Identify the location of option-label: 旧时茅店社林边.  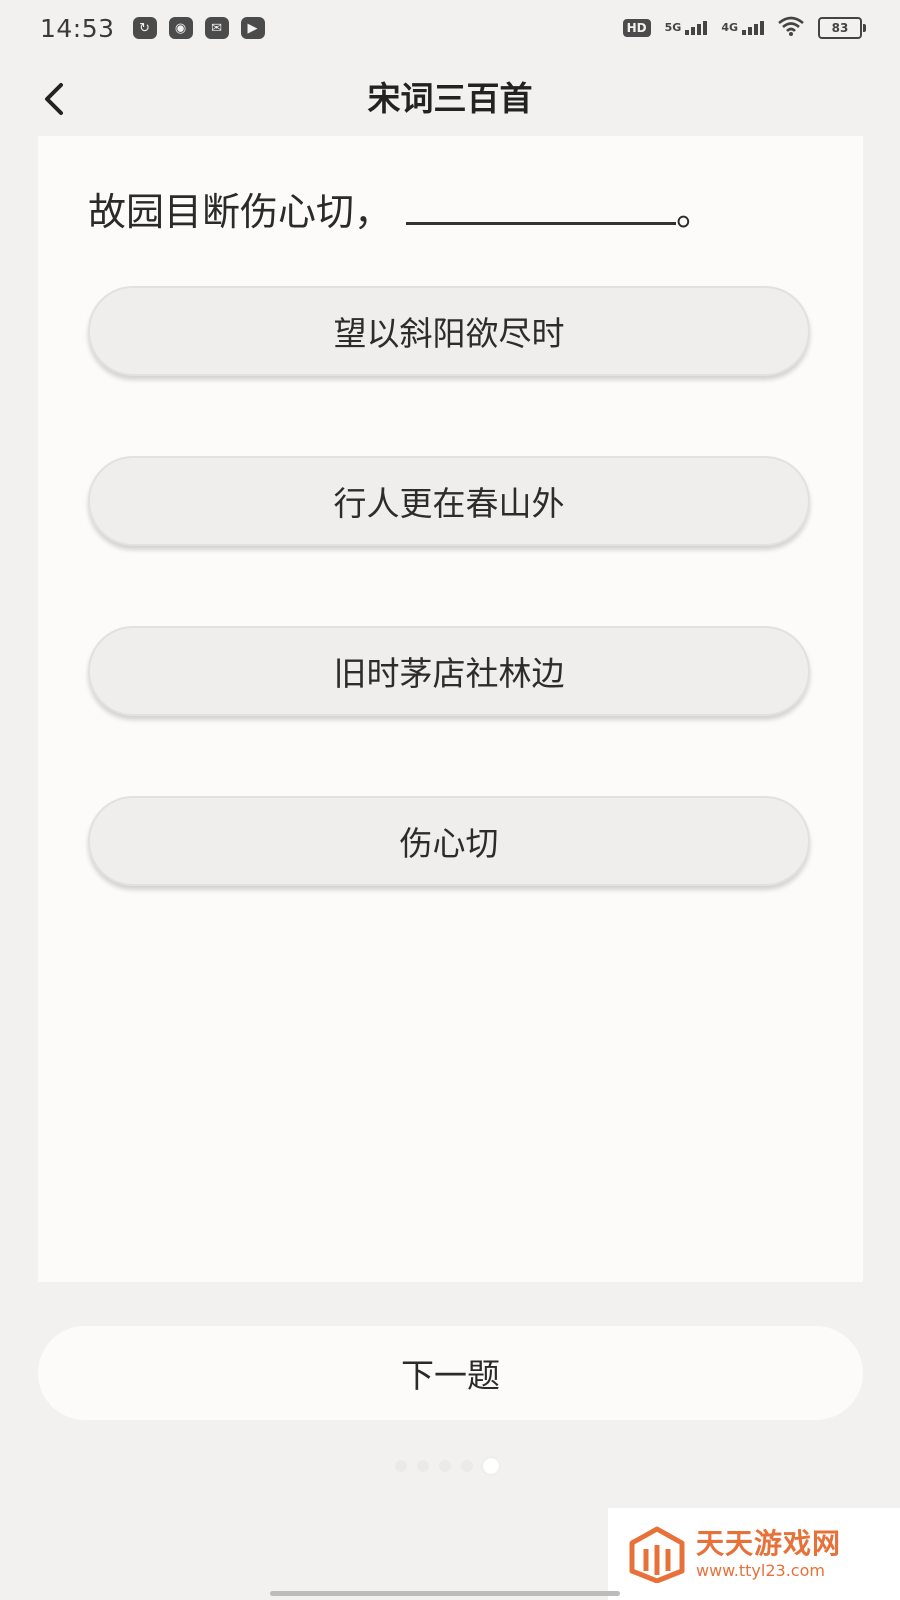
(449, 673).